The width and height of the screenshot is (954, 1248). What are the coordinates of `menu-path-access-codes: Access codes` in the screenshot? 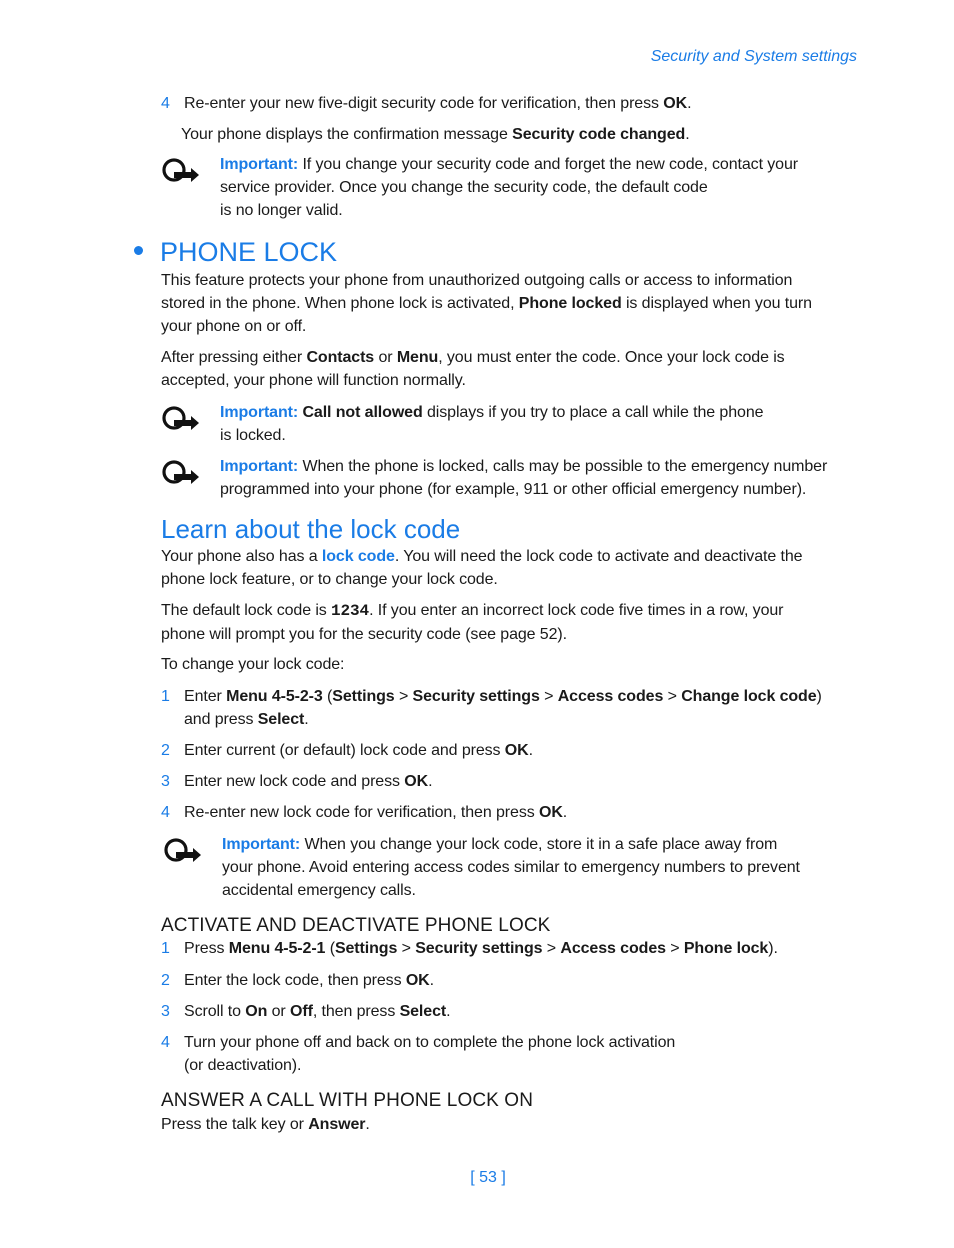 It's located at (613, 948).